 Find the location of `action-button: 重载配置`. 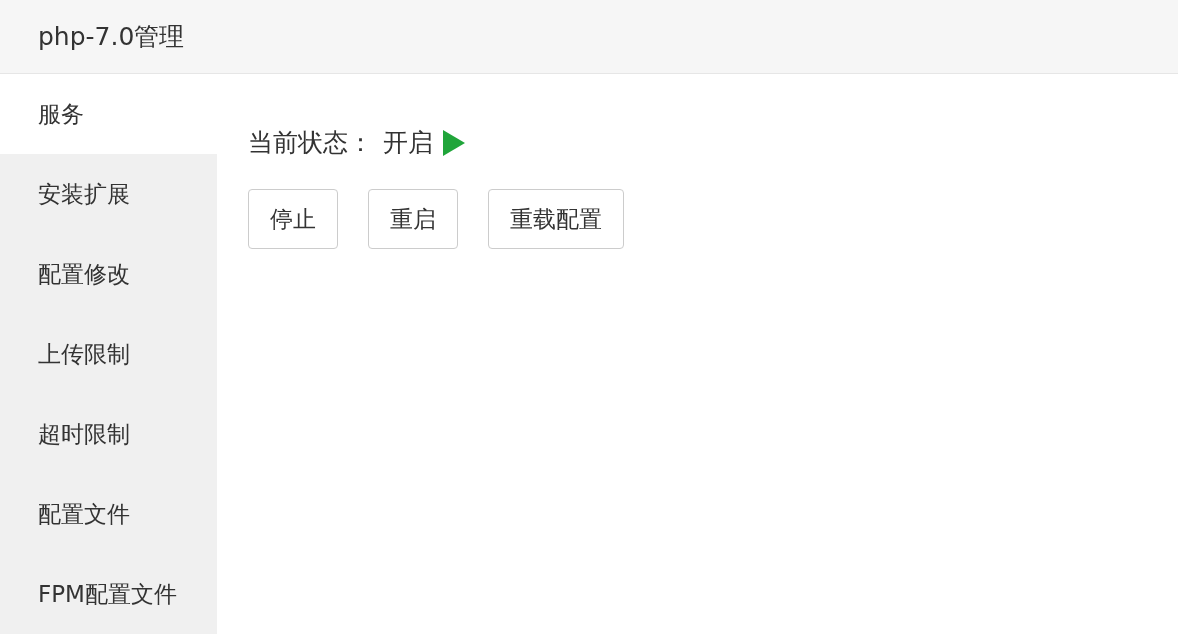

action-button: 重载配置 is located at coordinates (556, 219).